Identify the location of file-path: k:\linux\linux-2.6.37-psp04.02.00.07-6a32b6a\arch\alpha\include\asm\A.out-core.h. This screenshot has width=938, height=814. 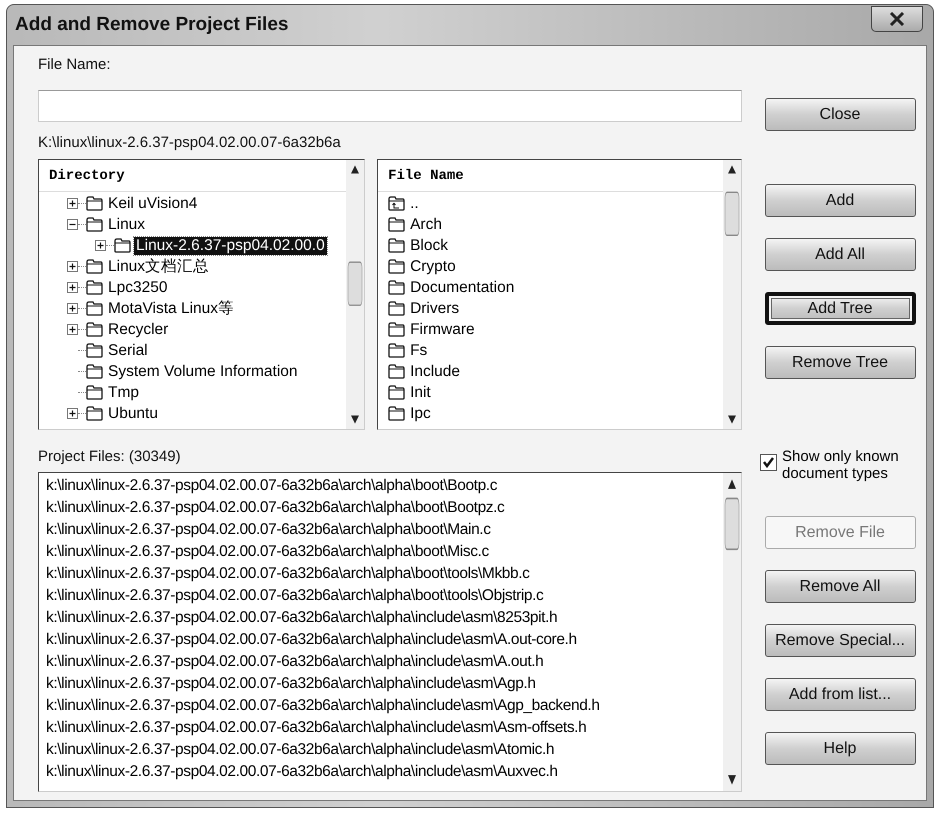
(384, 640).